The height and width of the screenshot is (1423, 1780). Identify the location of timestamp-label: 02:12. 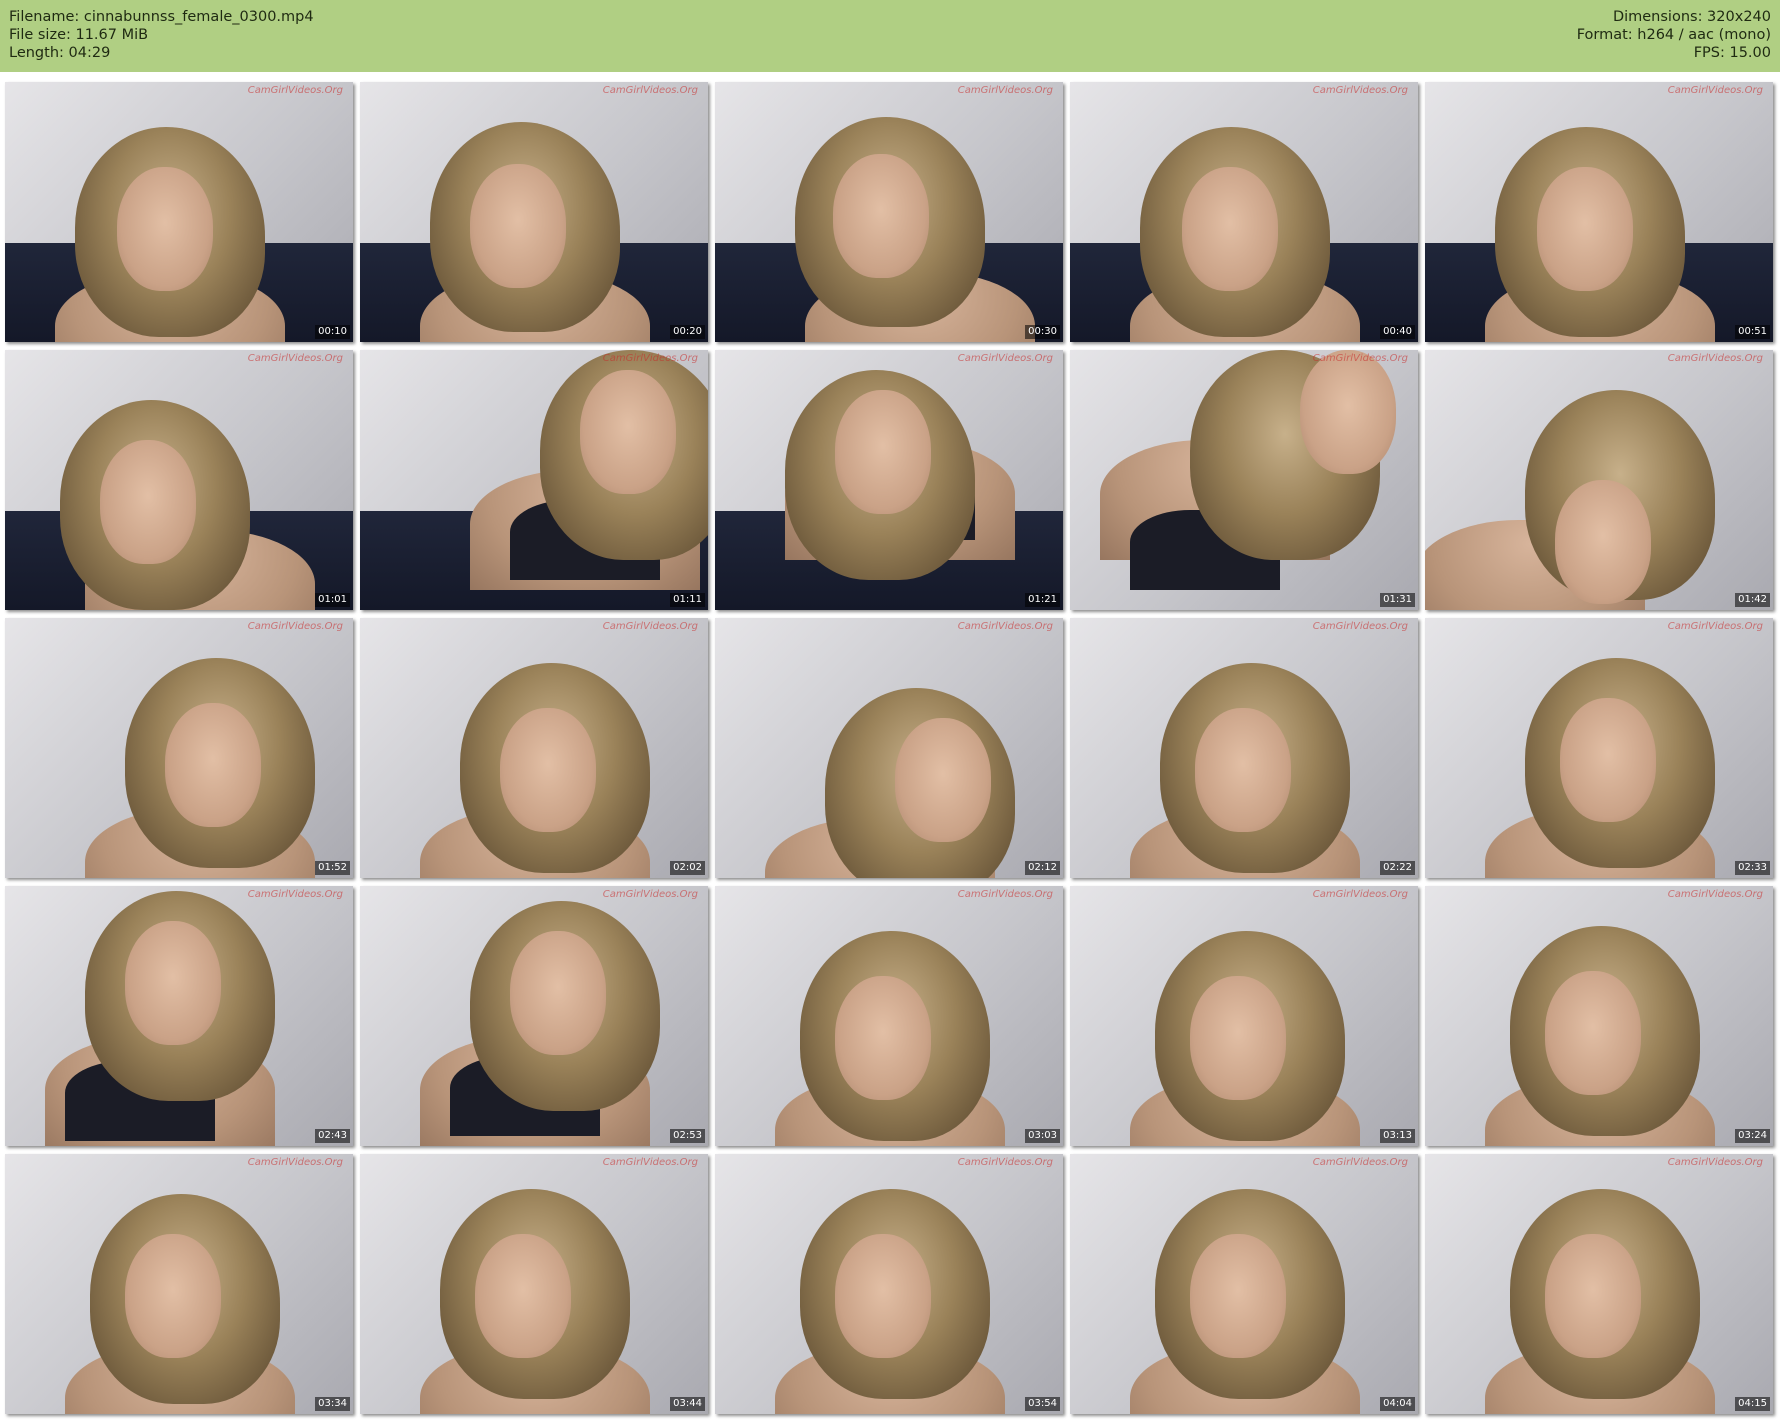
(1042, 868).